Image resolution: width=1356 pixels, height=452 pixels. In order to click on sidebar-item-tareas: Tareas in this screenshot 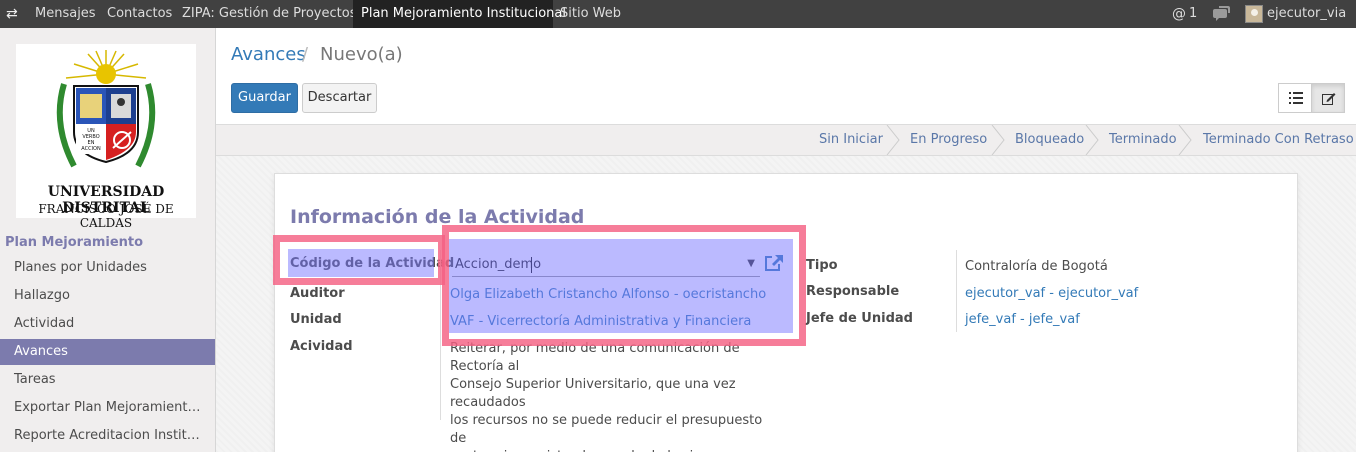, I will do `click(107, 380)`.